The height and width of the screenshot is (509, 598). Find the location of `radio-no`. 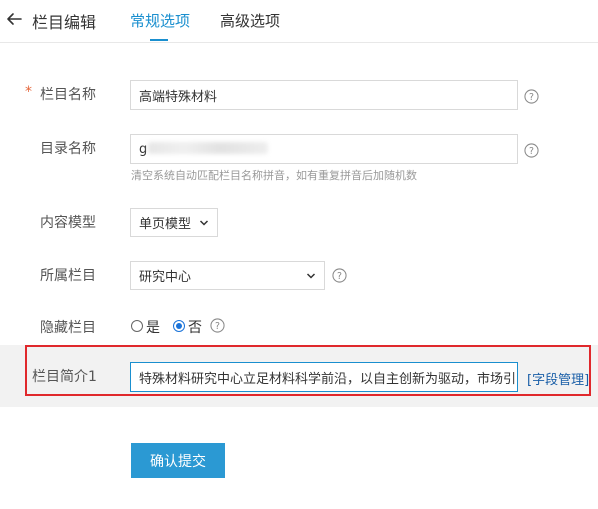

radio-no is located at coordinates (179, 326).